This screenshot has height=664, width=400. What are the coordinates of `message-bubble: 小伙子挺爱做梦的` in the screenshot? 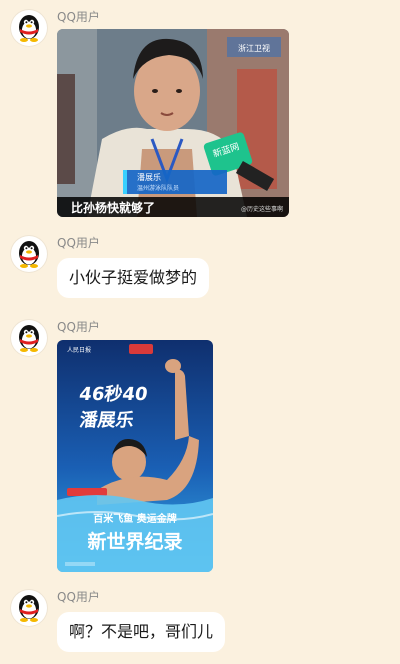 It's located at (133, 278).